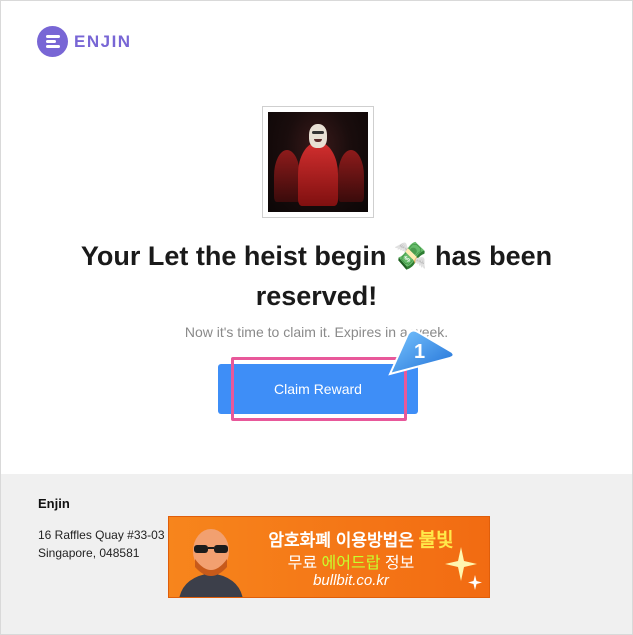 Image resolution: width=633 pixels, height=635 pixels. I want to click on enjin-logo: ENJIN, so click(84, 41).